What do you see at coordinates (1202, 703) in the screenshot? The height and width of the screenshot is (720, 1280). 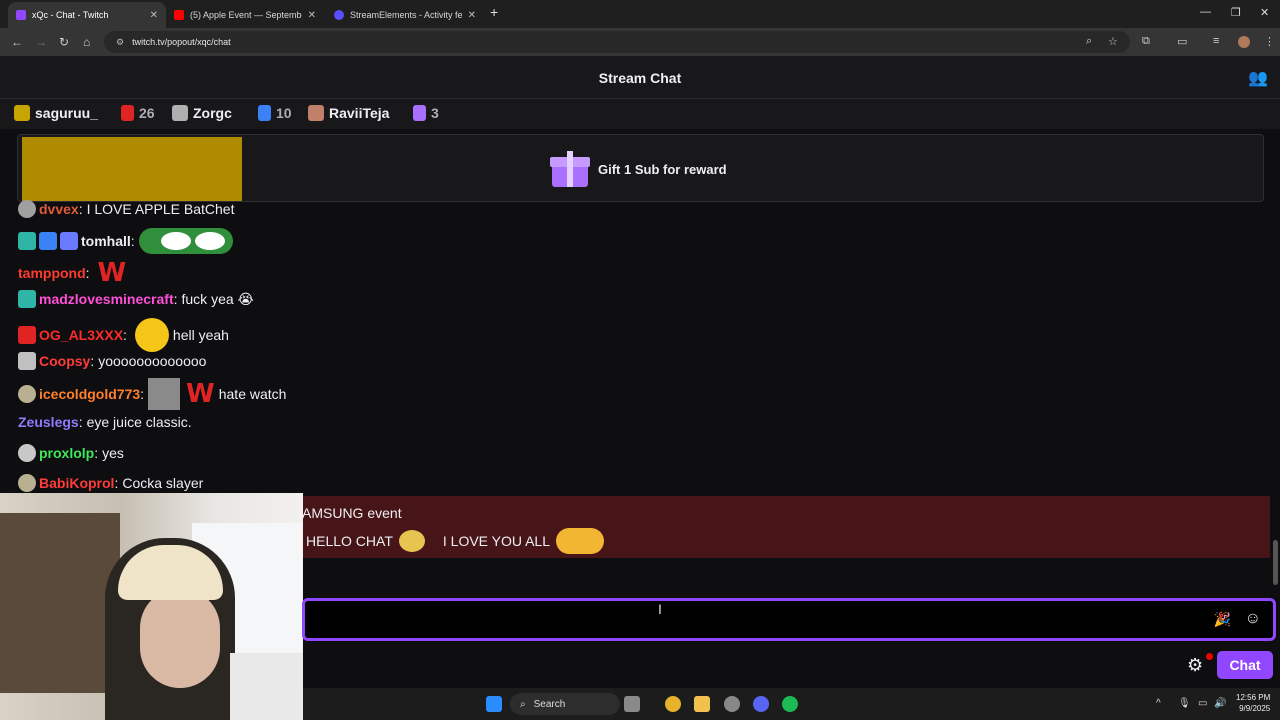 I see `network-icon: ▭` at bounding box center [1202, 703].